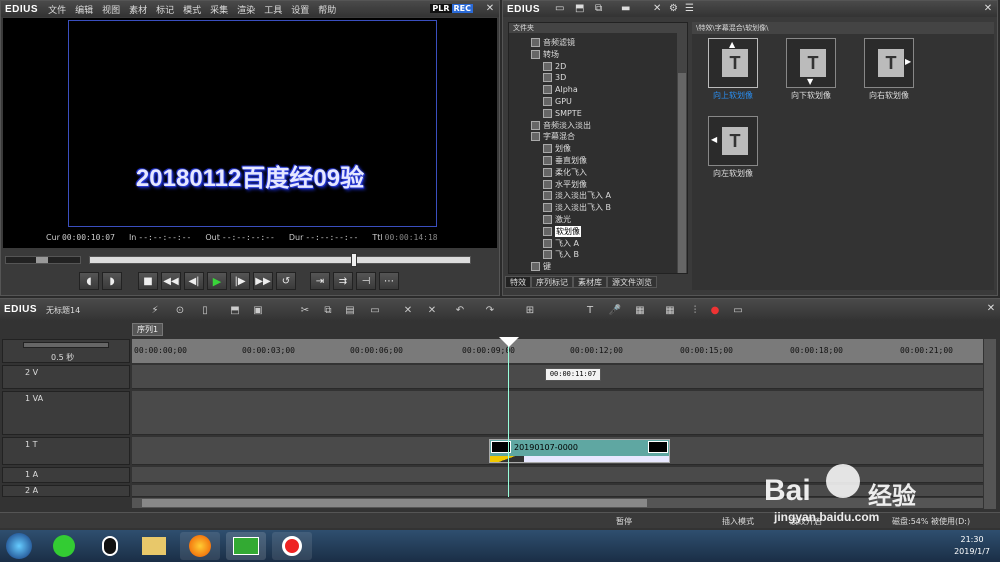 This screenshot has width=1000, height=562. What do you see at coordinates (292, 546) in the screenshot?
I see `taskbar-app-recorder` at bounding box center [292, 546].